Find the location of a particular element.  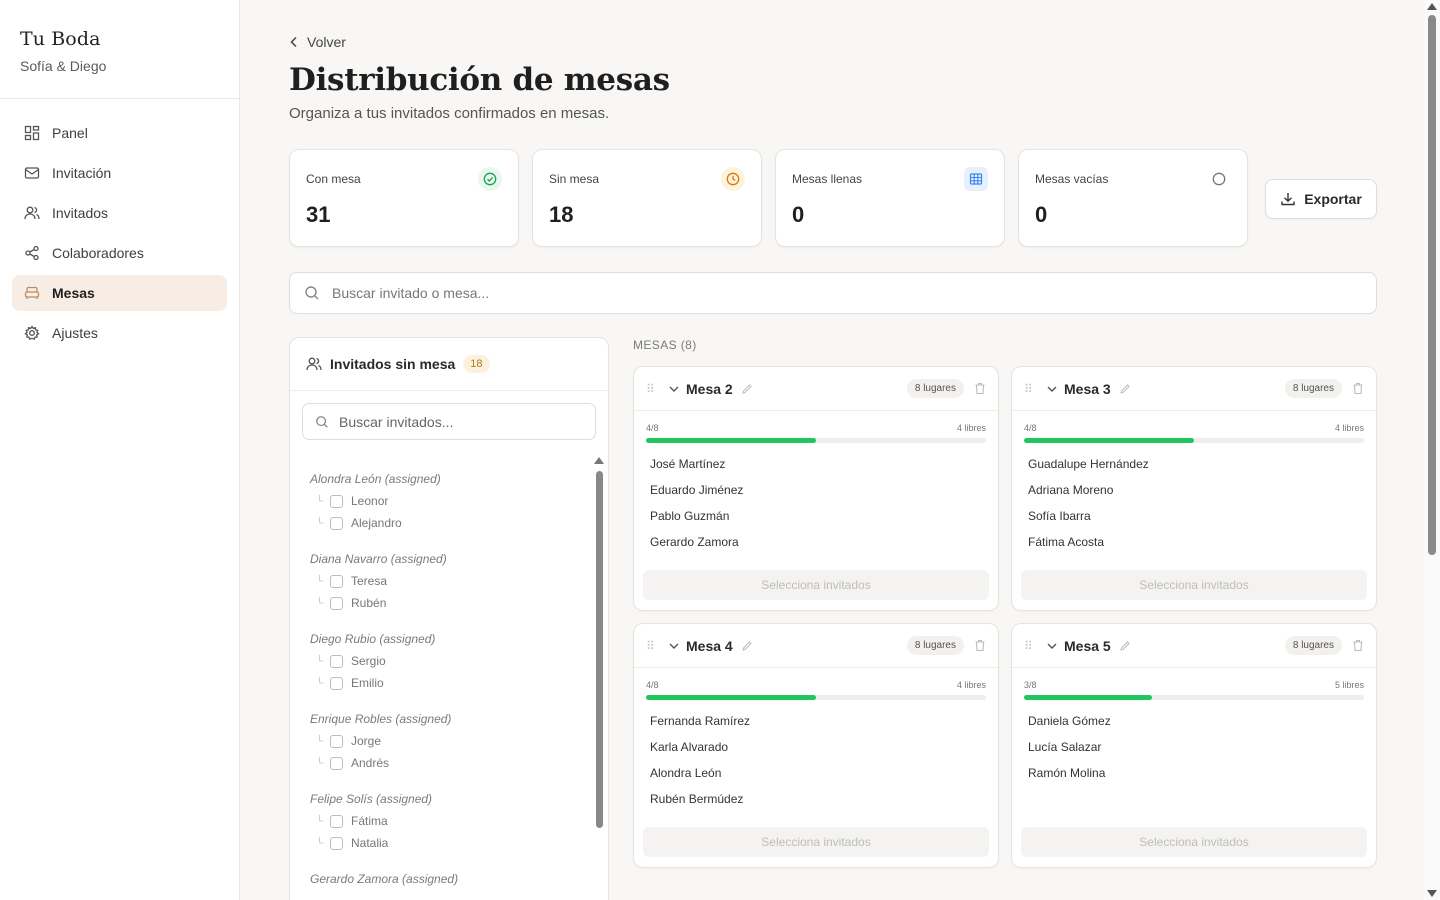

table-guest: Fátima Acosta is located at coordinates (1194, 548).